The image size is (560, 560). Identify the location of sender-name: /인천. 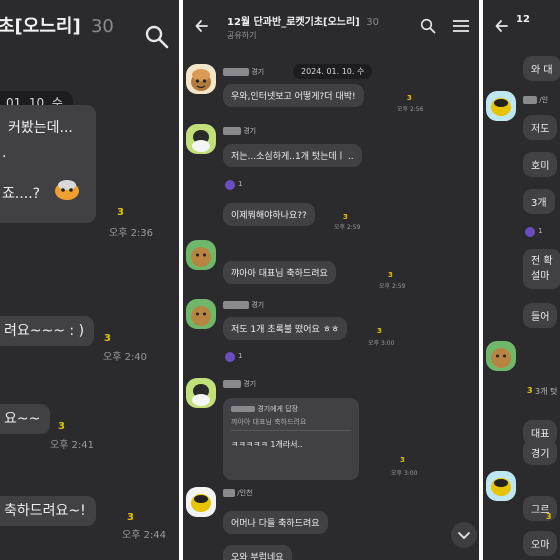
(237, 493).